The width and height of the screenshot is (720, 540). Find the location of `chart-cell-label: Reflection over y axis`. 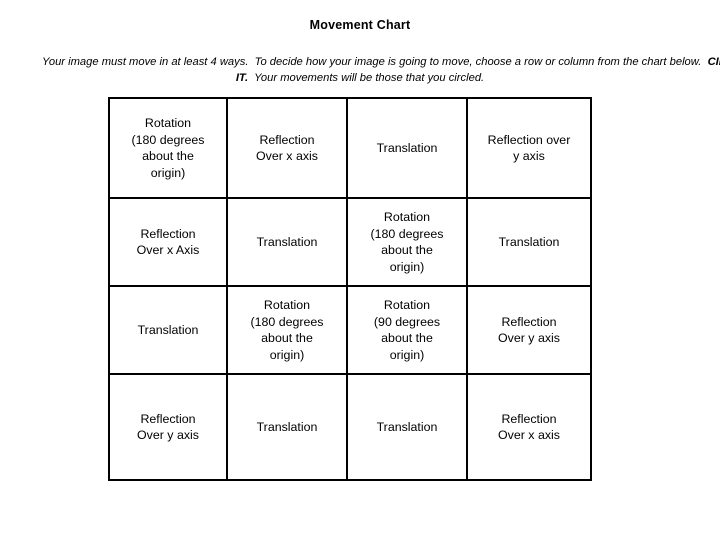

chart-cell-label: Reflection over y axis is located at coordinates (529, 148).